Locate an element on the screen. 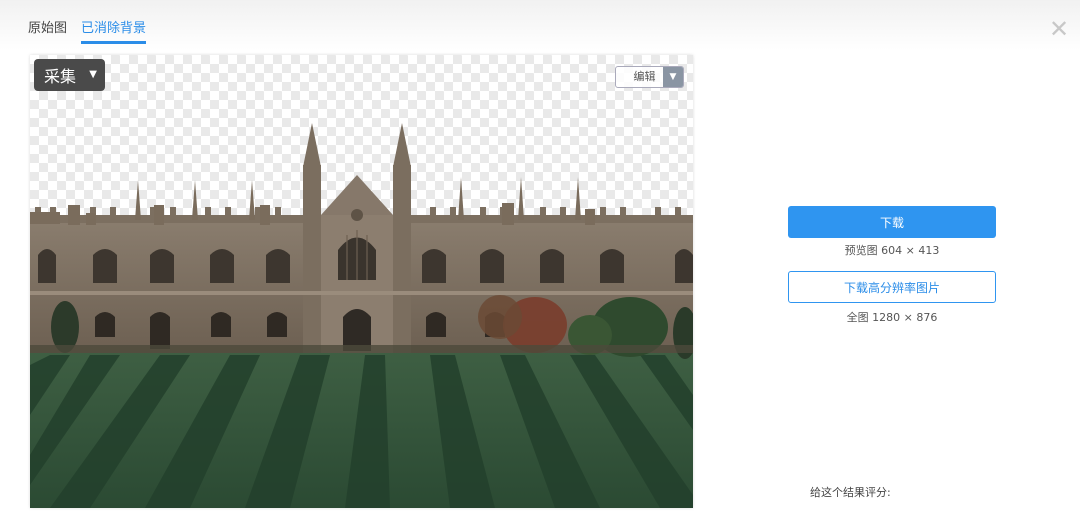  edit-button: 编辑 ▼ is located at coordinates (649, 77).